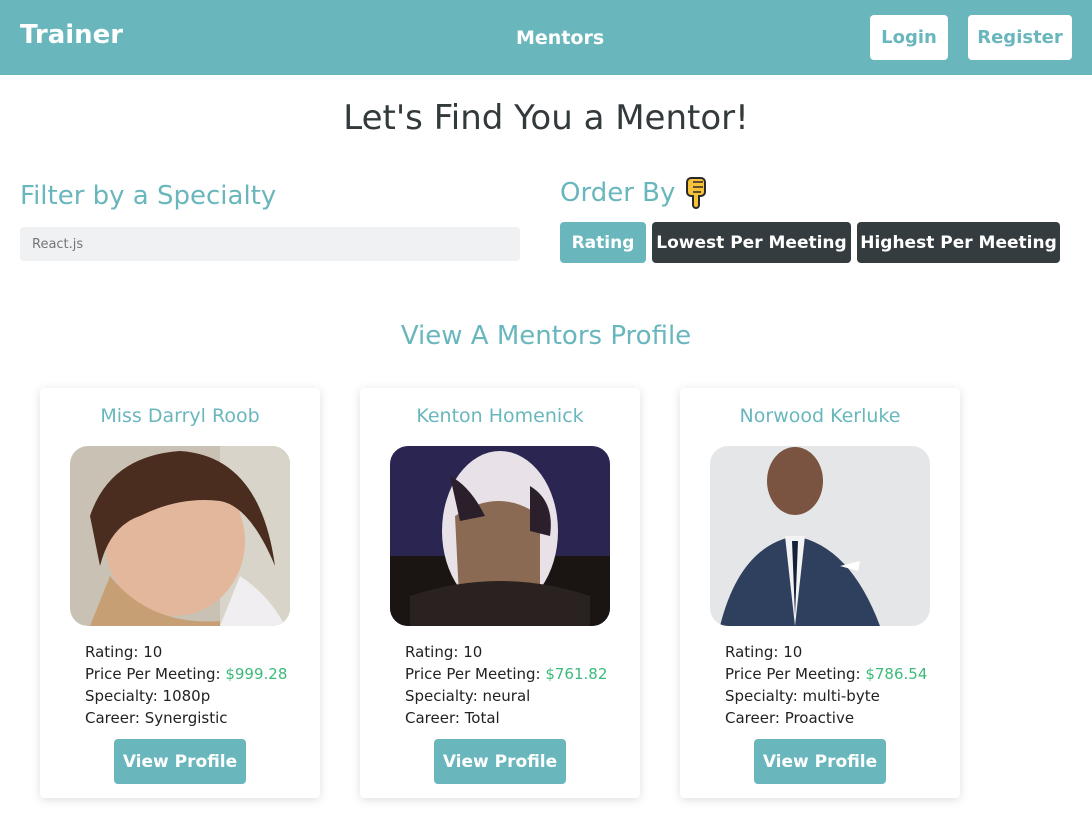 Image resolution: width=1092 pixels, height=823 pixels. Describe the element at coordinates (958, 242) in the screenshot. I see `order-highest-button: Highest Per Meeting` at that location.